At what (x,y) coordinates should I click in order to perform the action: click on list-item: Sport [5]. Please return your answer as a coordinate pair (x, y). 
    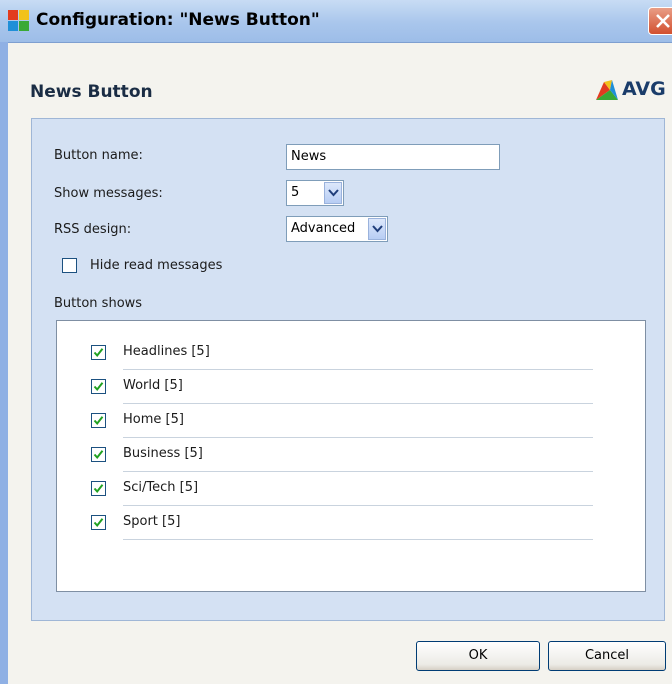
    Looking at the image, I should click on (352, 524).